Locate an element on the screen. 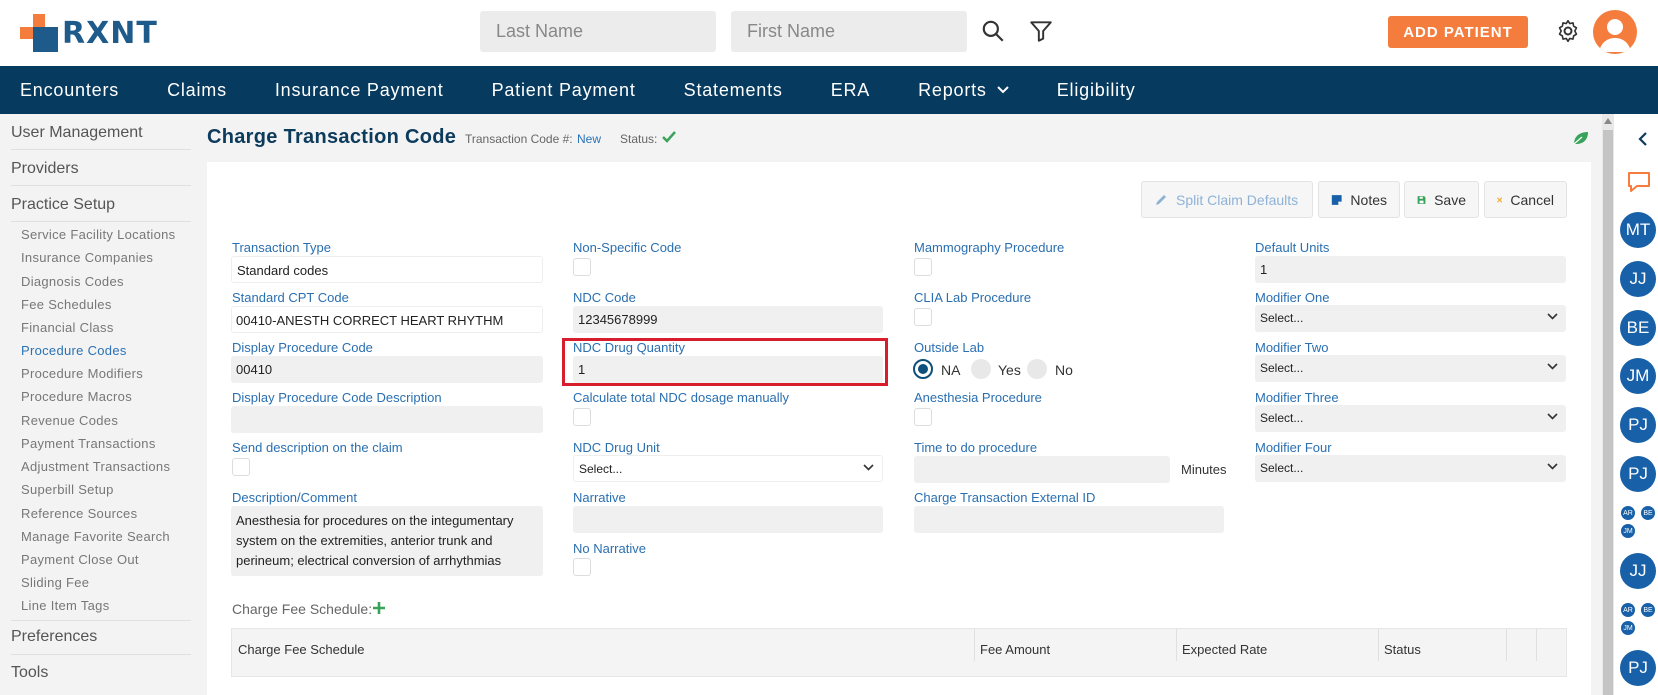  outside-lab-radio-na is located at coordinates (923, 369).